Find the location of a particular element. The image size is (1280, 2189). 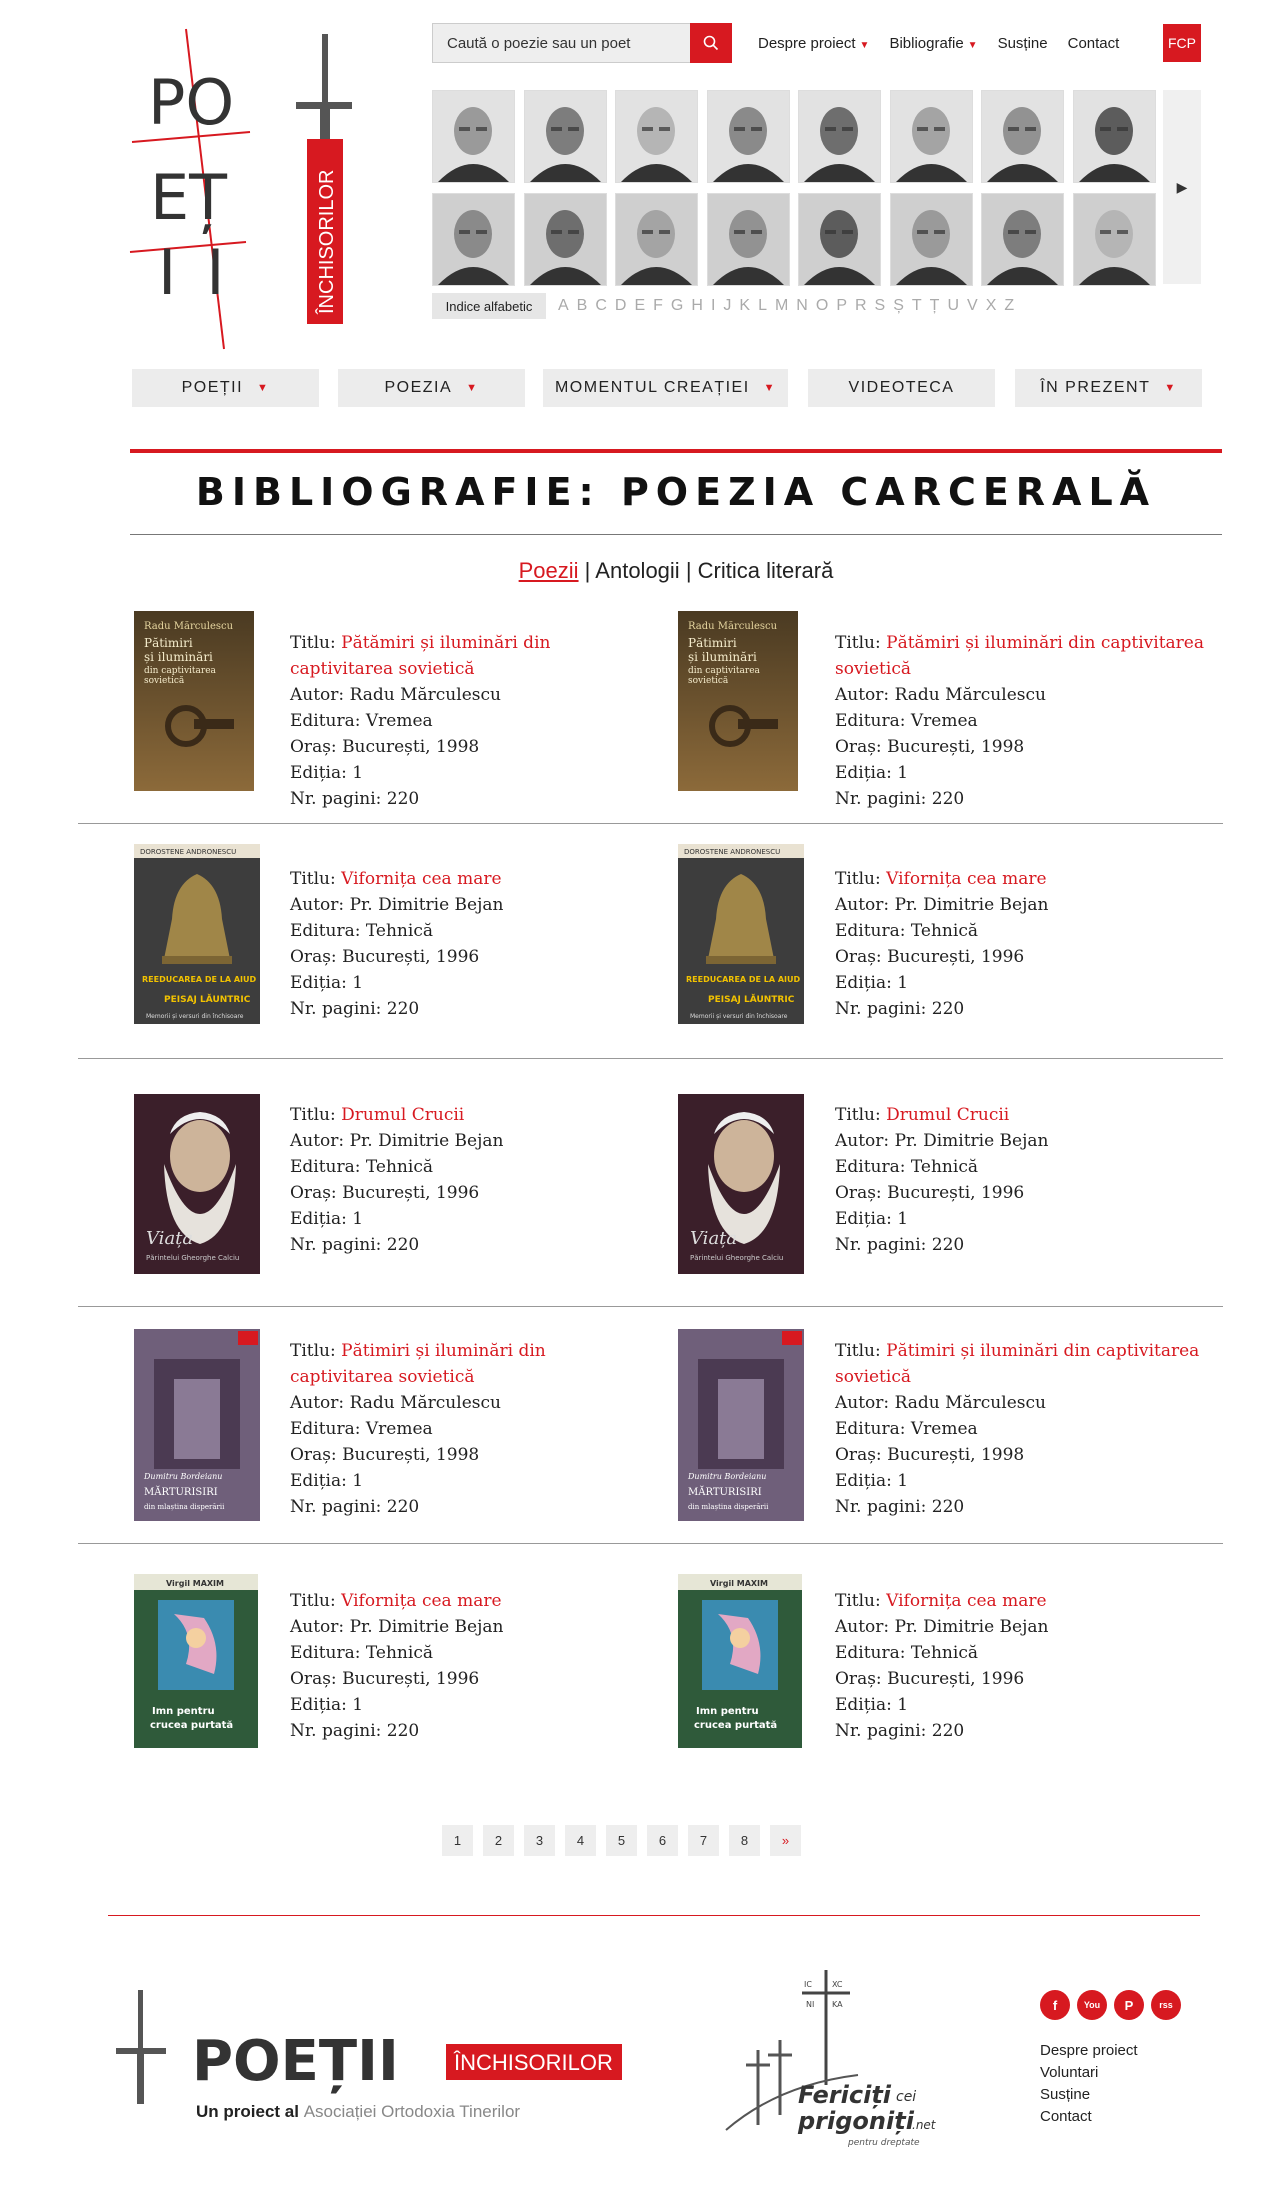

alphabet-letter: G is located at coordinates (677, 306).